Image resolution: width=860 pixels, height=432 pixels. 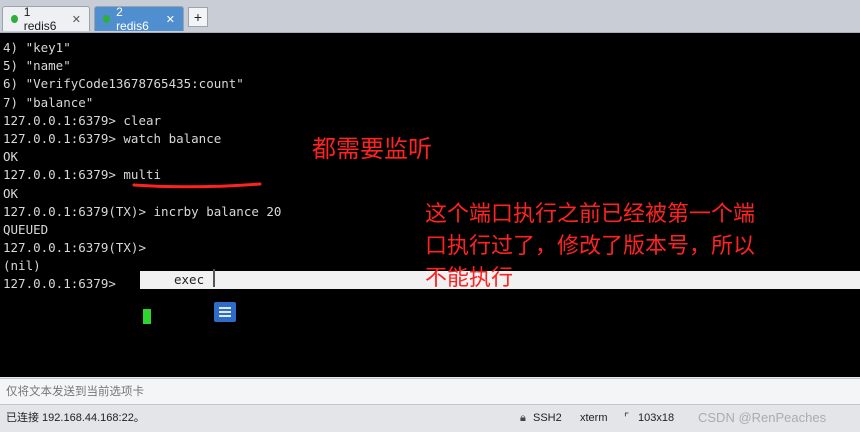 What do you see at coordinates (48, 102) in the screenshot?
I see `terminal-line: 7) "balance"` at bounding box center [48, 102].